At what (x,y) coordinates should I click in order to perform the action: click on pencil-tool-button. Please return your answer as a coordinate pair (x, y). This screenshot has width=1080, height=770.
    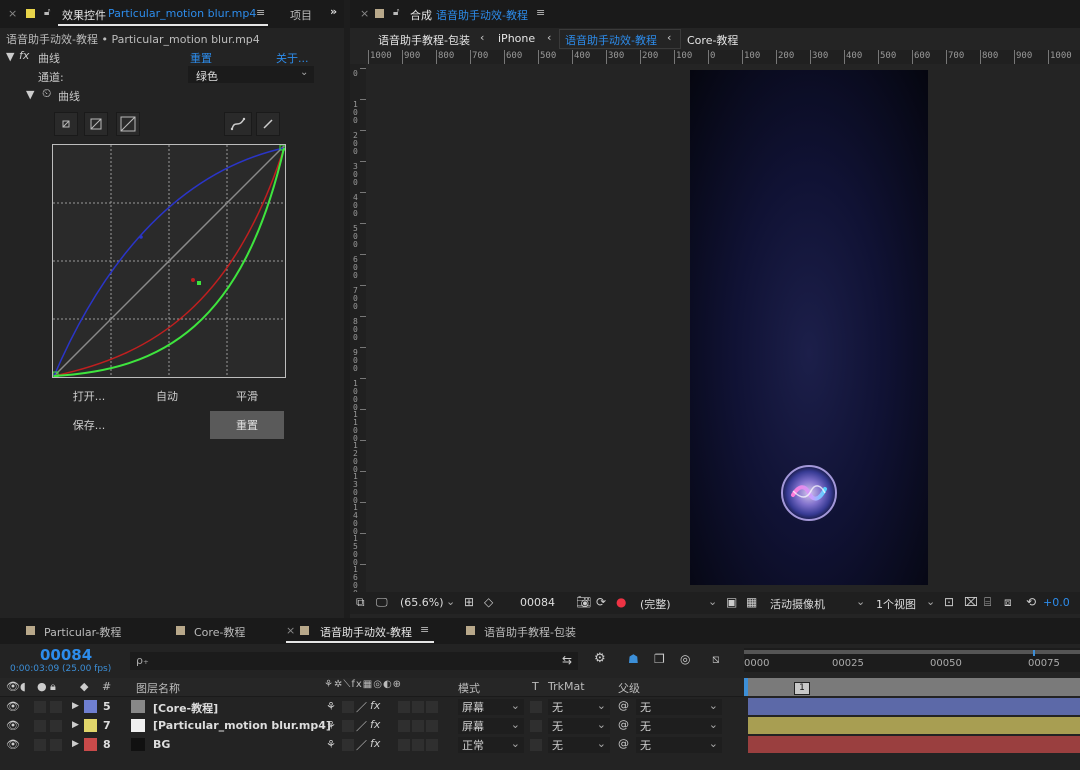
    Looking at the image, I should click on (268, 124).